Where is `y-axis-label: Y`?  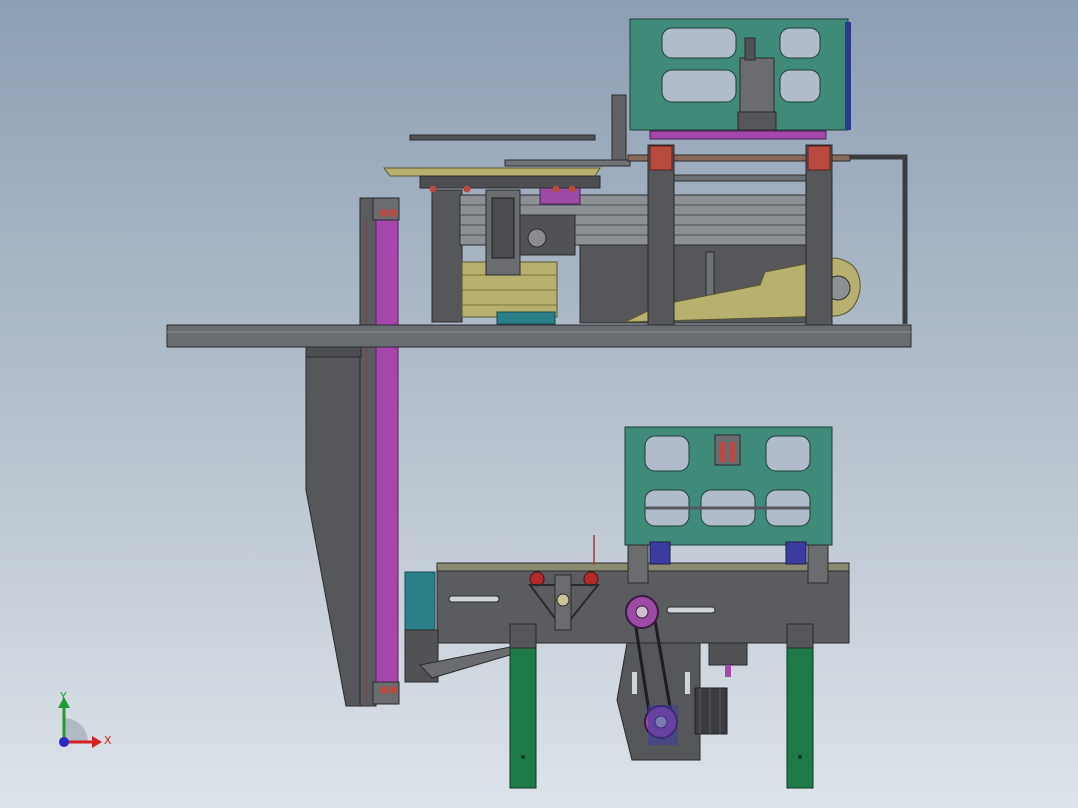
y-axis-label: Y is located at coordinates (63, 696).